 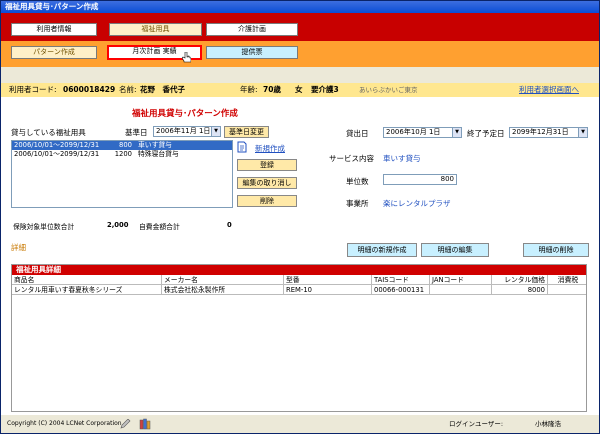 I want to click on patient-name-label: 名前:, so click(x=128, y=89).